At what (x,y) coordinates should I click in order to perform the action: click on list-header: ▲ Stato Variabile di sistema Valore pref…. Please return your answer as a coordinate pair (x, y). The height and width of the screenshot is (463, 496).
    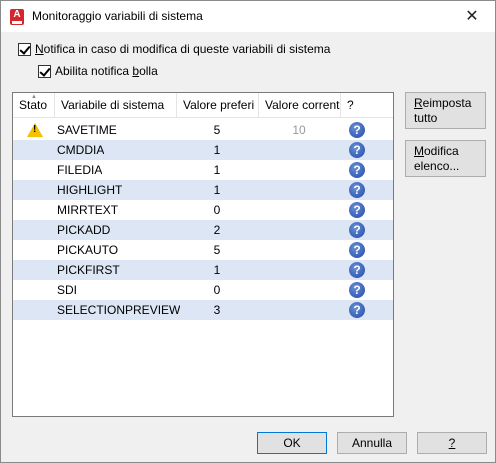
    Looking at the image, I should click on (203, 105).